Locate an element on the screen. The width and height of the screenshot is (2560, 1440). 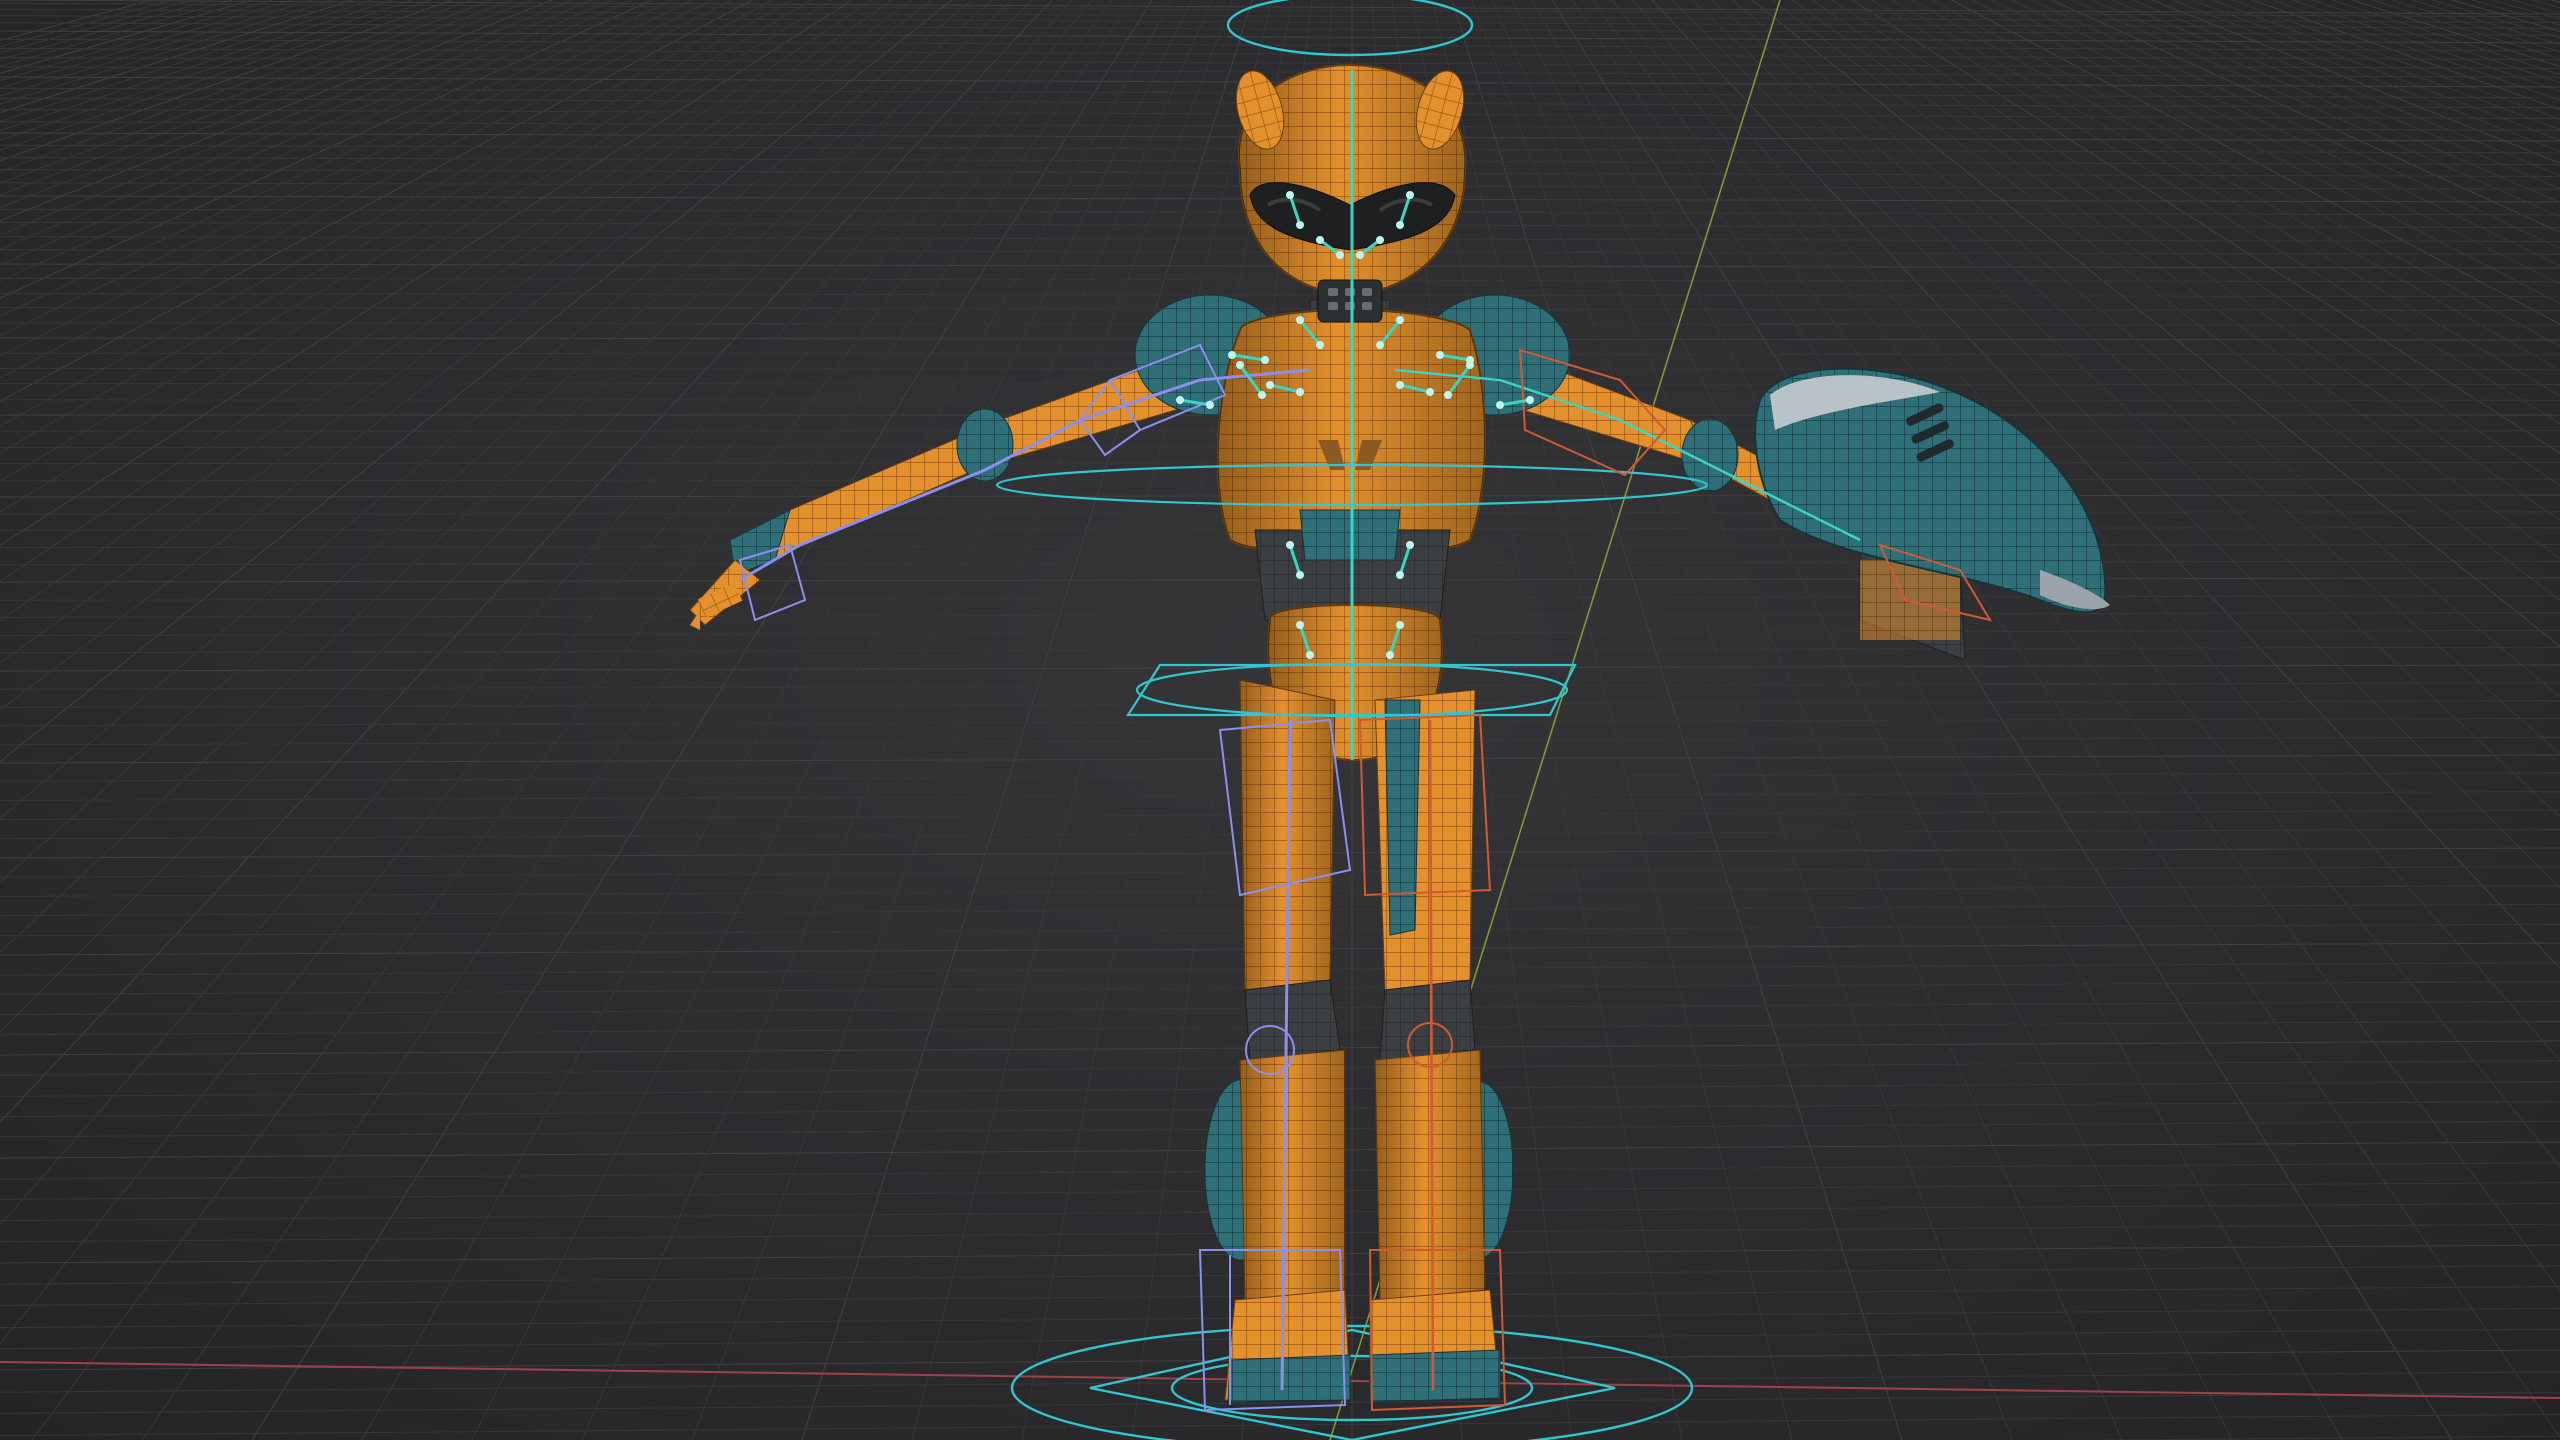
head is located at coordinates (1349, 193).